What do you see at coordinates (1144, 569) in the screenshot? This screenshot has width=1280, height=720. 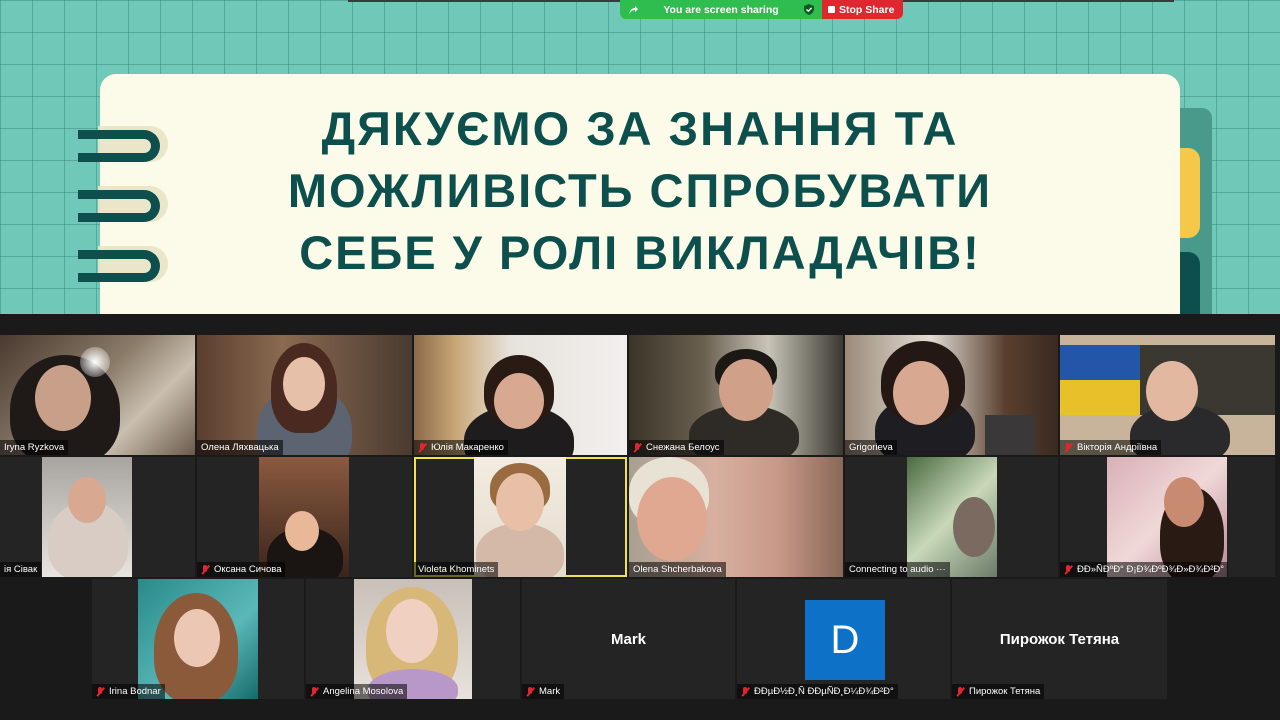 I see `participant-name: ÐÐ»ÑÐºÐ° Ð¡Ð¾ÐºÐ¾Ð»Ð¾Ð²Ð°` at bounding box center [1144, 569].